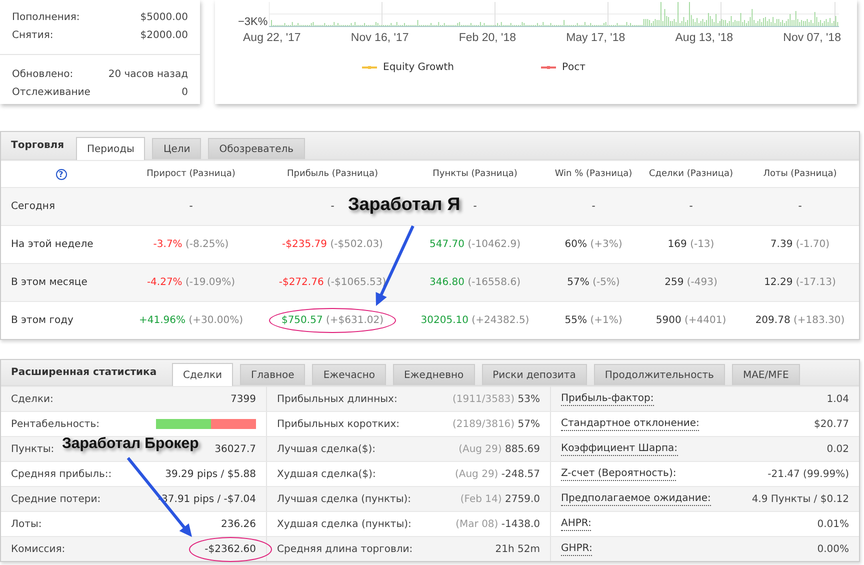  What do you see at coordinates (691, 320) in the screenshot?
I see `table-cell: 5900 (+4401)` at bounding box center [691, 320].